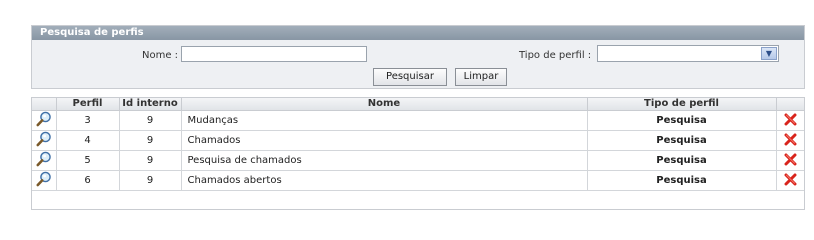 The width and height of the screenshot is (814, 240). What do you see at coordinates (160, 55) in the screenshot?
I see `nome-label: Nome :` at bounding box center [160, 55].